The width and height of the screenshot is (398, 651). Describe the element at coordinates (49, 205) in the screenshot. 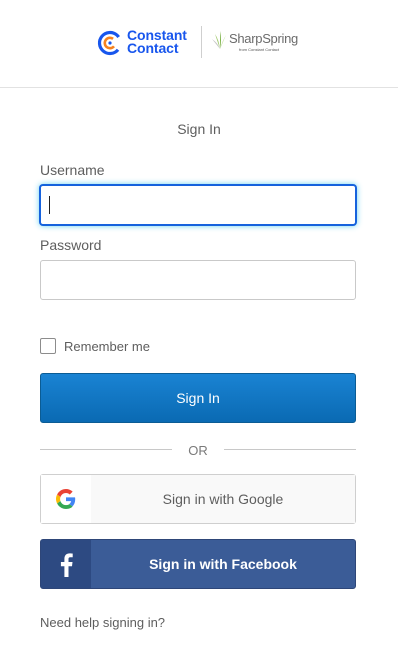

I see `text-caret` at that location.